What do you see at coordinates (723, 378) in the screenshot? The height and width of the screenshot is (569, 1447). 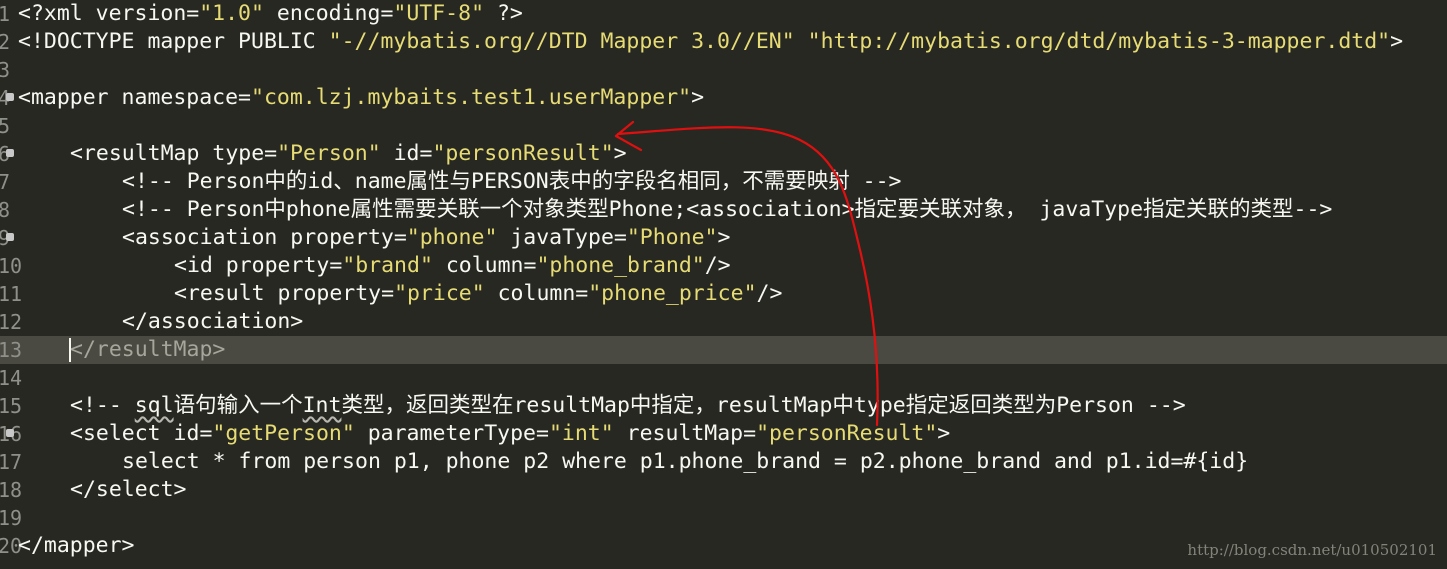 I see `code-line: 14` at bounding box center [723, 378].